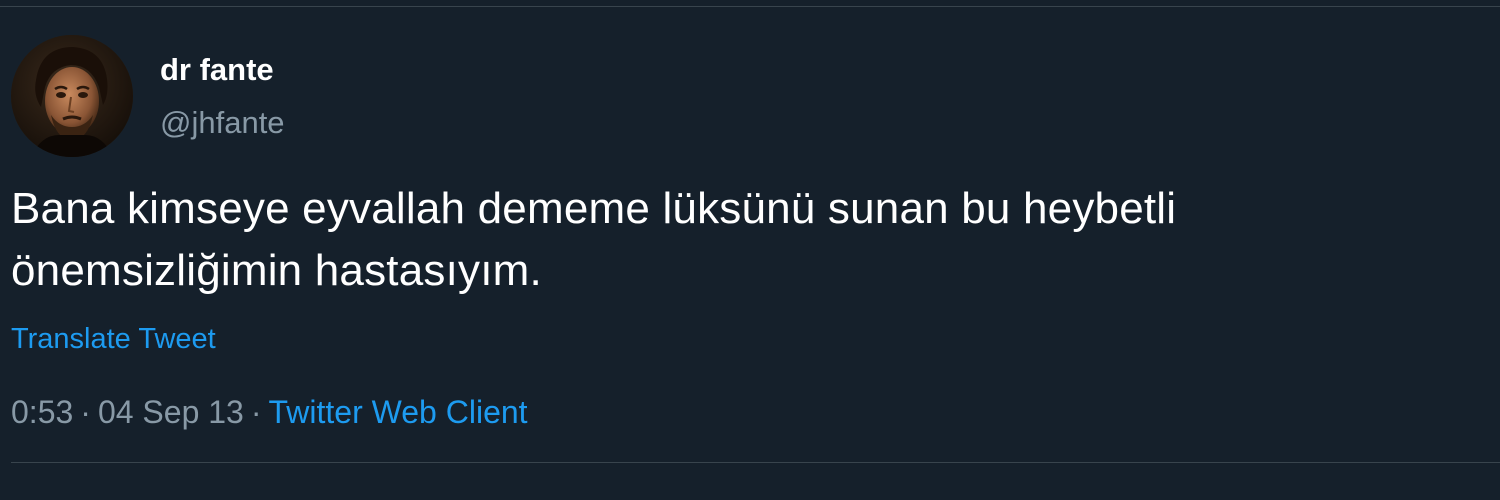  I want to click on tweet-time: 0:53, so click(42, 412).